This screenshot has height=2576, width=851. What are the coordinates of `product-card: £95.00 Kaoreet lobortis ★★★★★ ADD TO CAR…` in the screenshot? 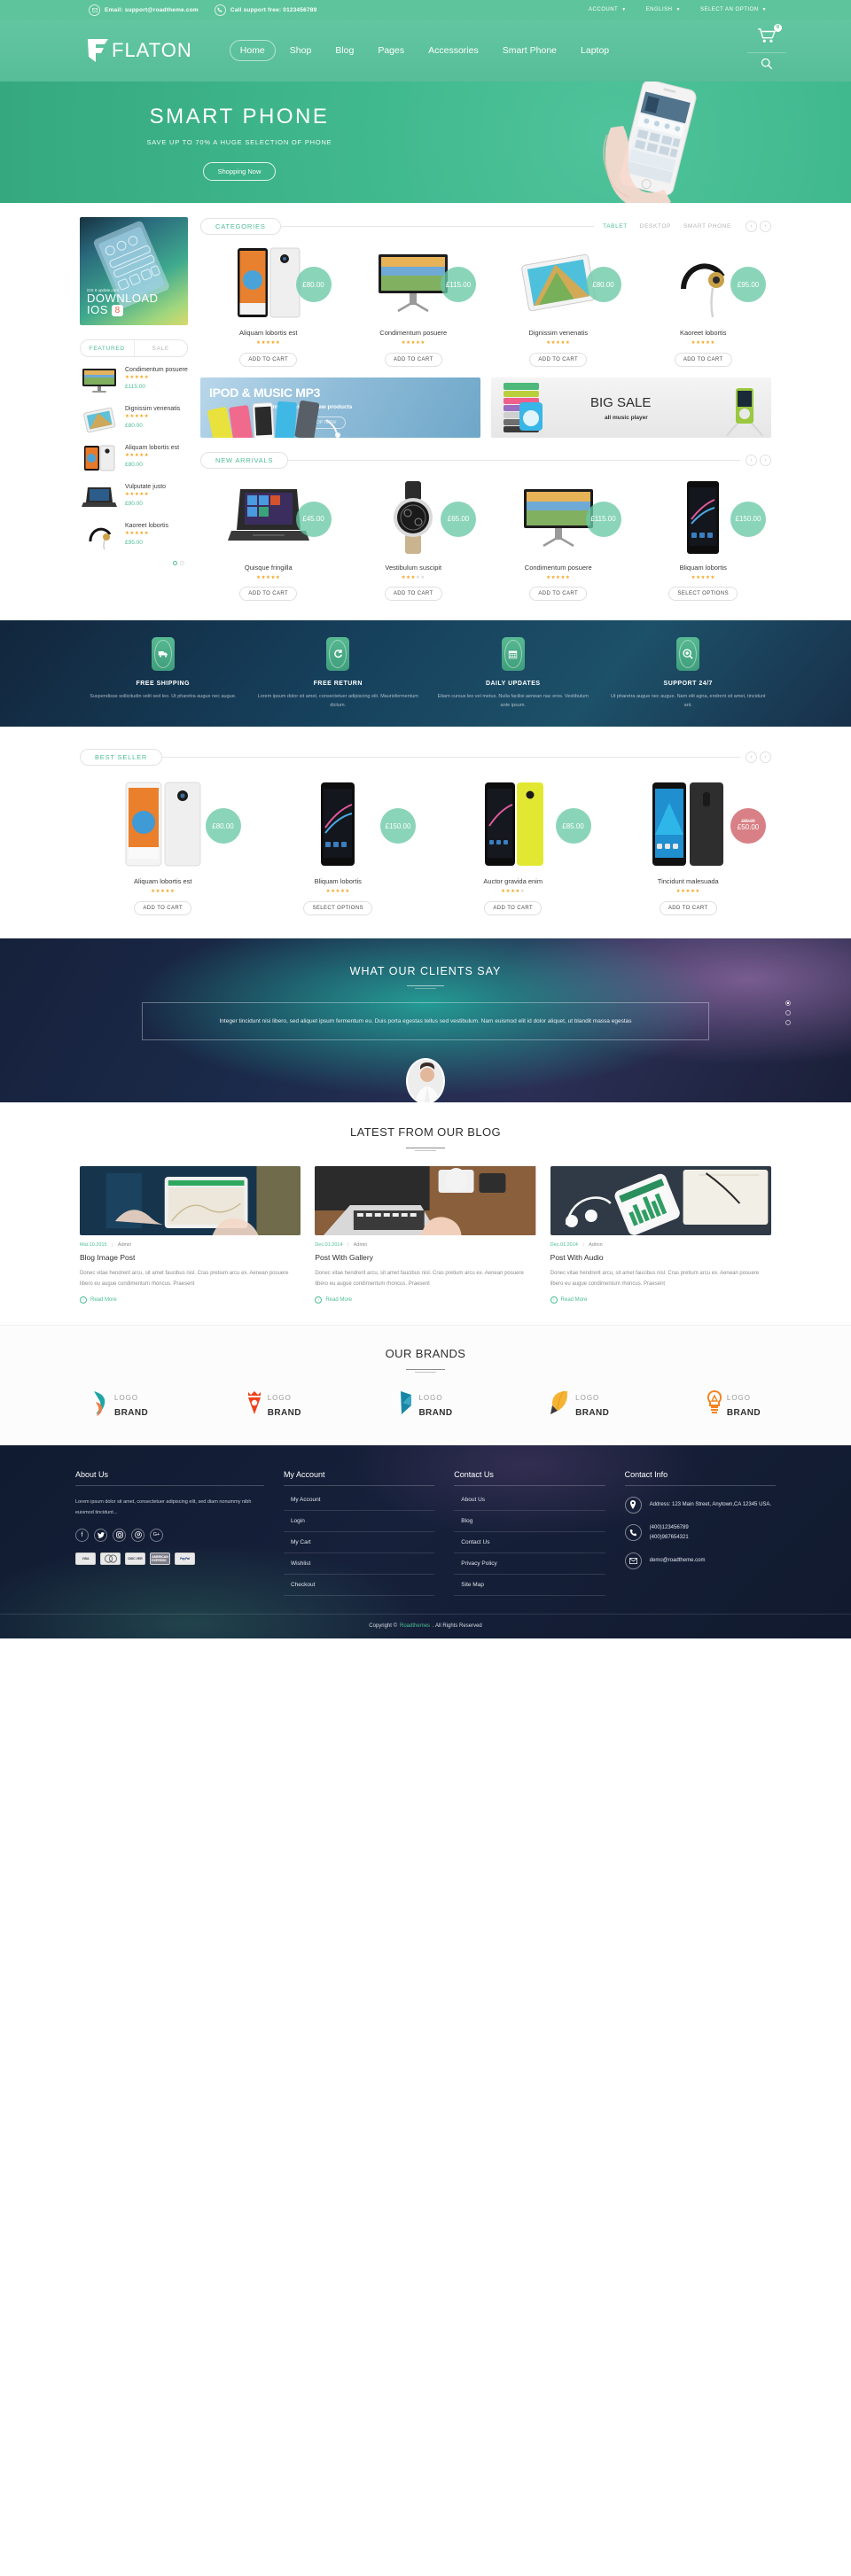 It's located at (704, 305).